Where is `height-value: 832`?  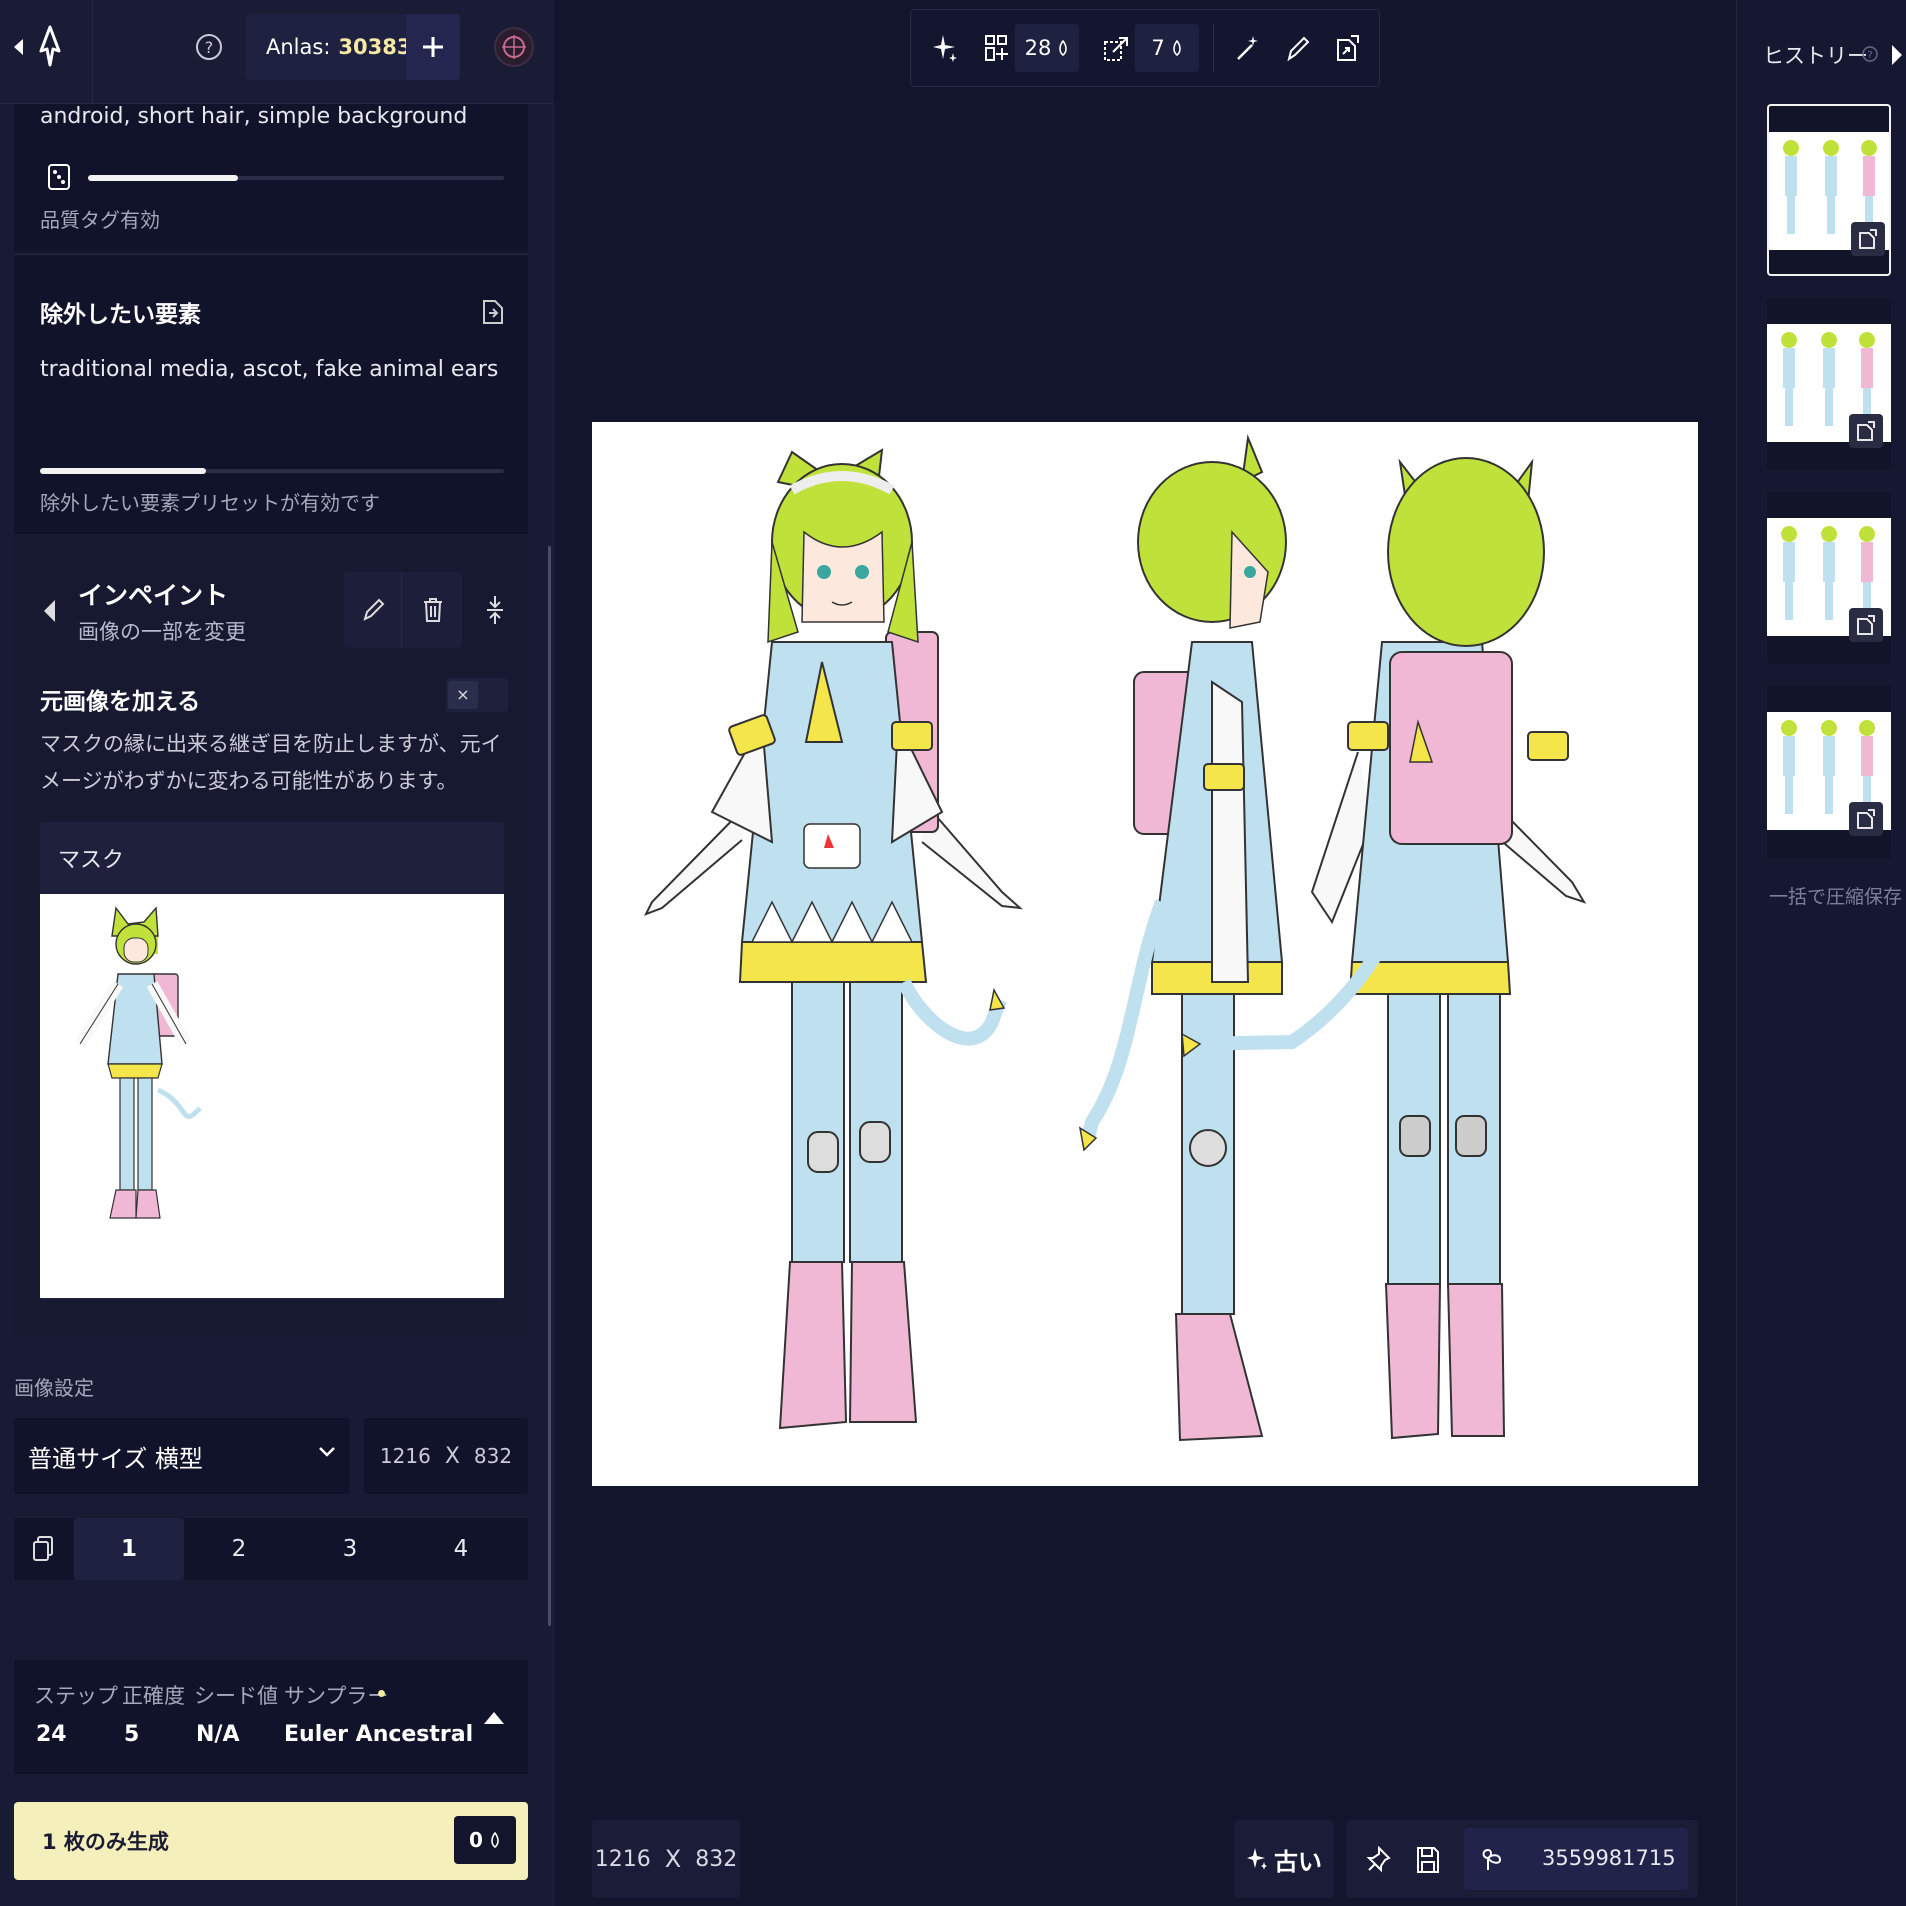 height-value: 832 is located at coordinates (493, 1456).